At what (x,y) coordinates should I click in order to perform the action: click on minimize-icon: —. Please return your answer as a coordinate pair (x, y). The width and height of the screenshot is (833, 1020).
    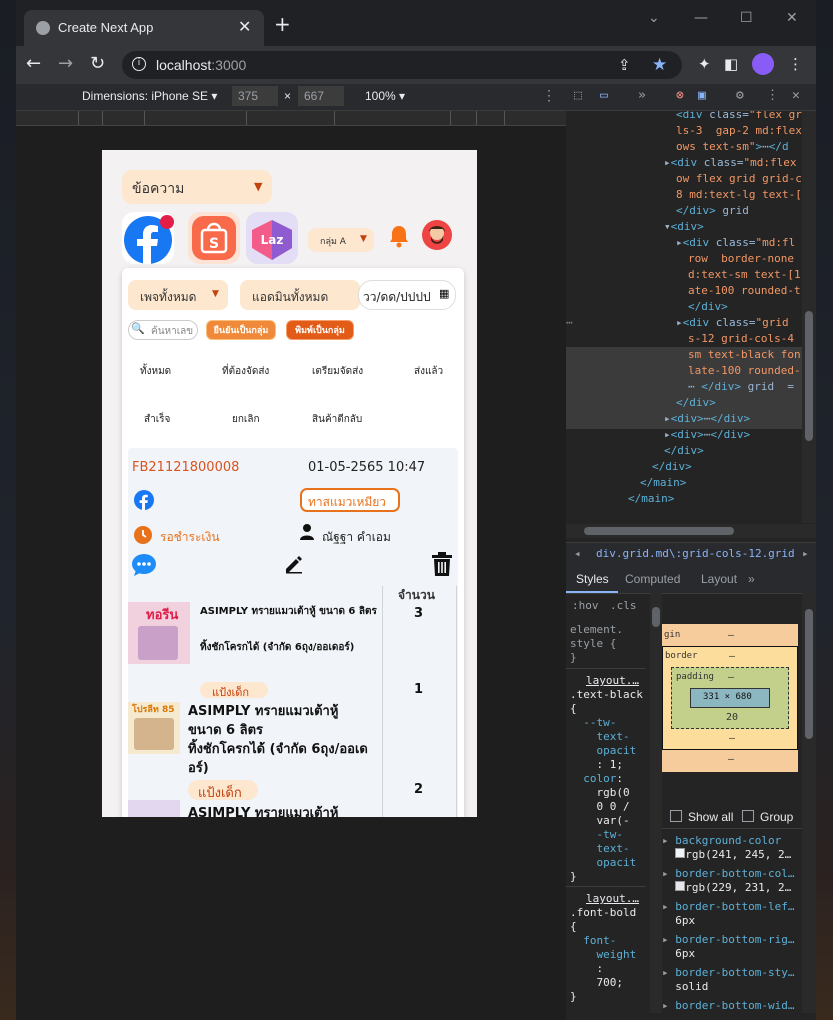
    Looking at the image, I should click on (701, 18).